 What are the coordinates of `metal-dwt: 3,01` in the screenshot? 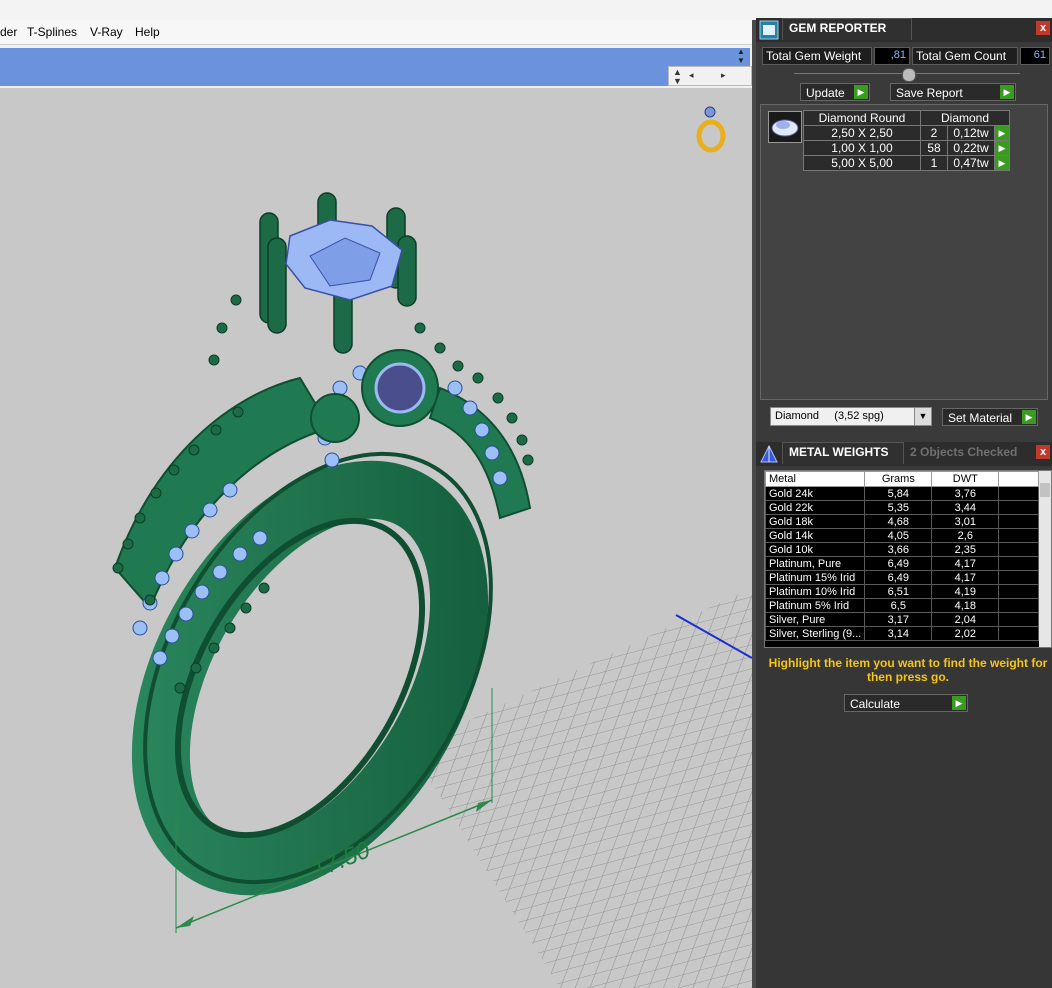 It's located at (965, 521).